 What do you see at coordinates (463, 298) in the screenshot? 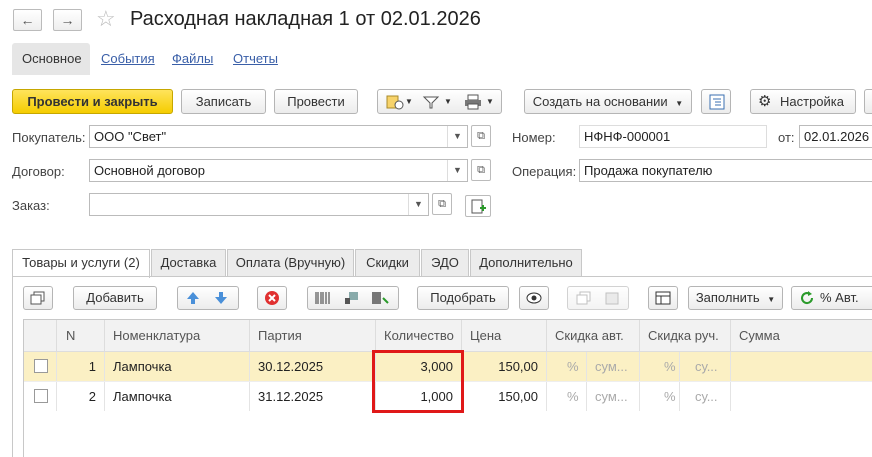
I see `select-button: Подобрать` at bounding box center [463, 298].